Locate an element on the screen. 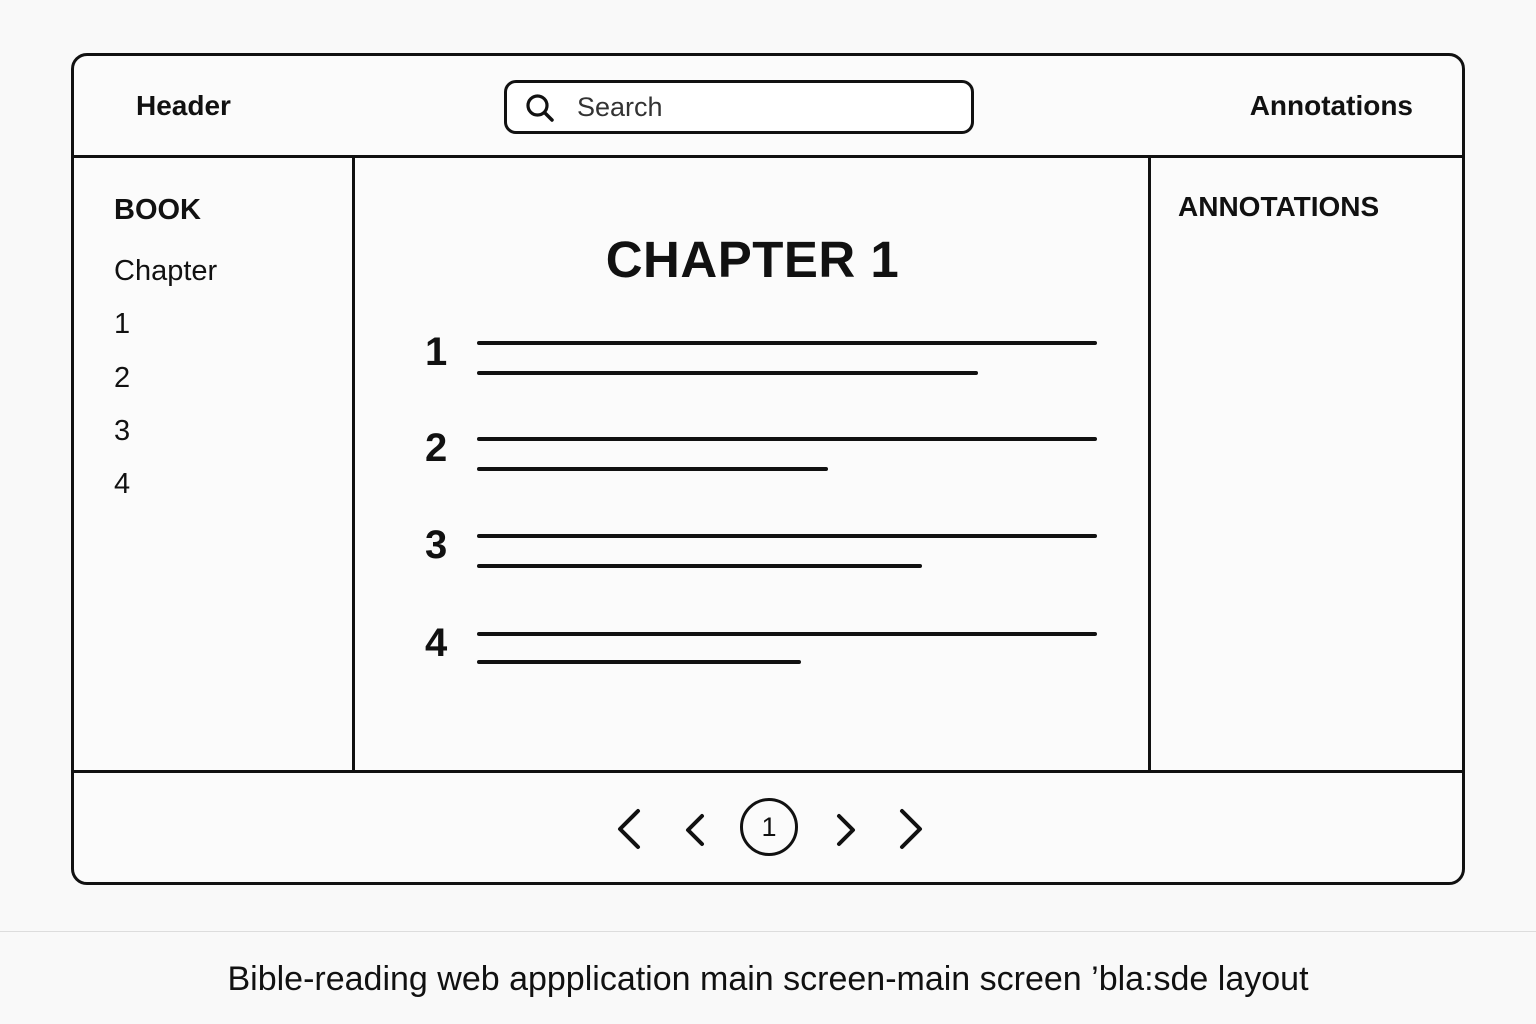  sidebar-chapter-1: 1 is located at coordinates (122, 324).